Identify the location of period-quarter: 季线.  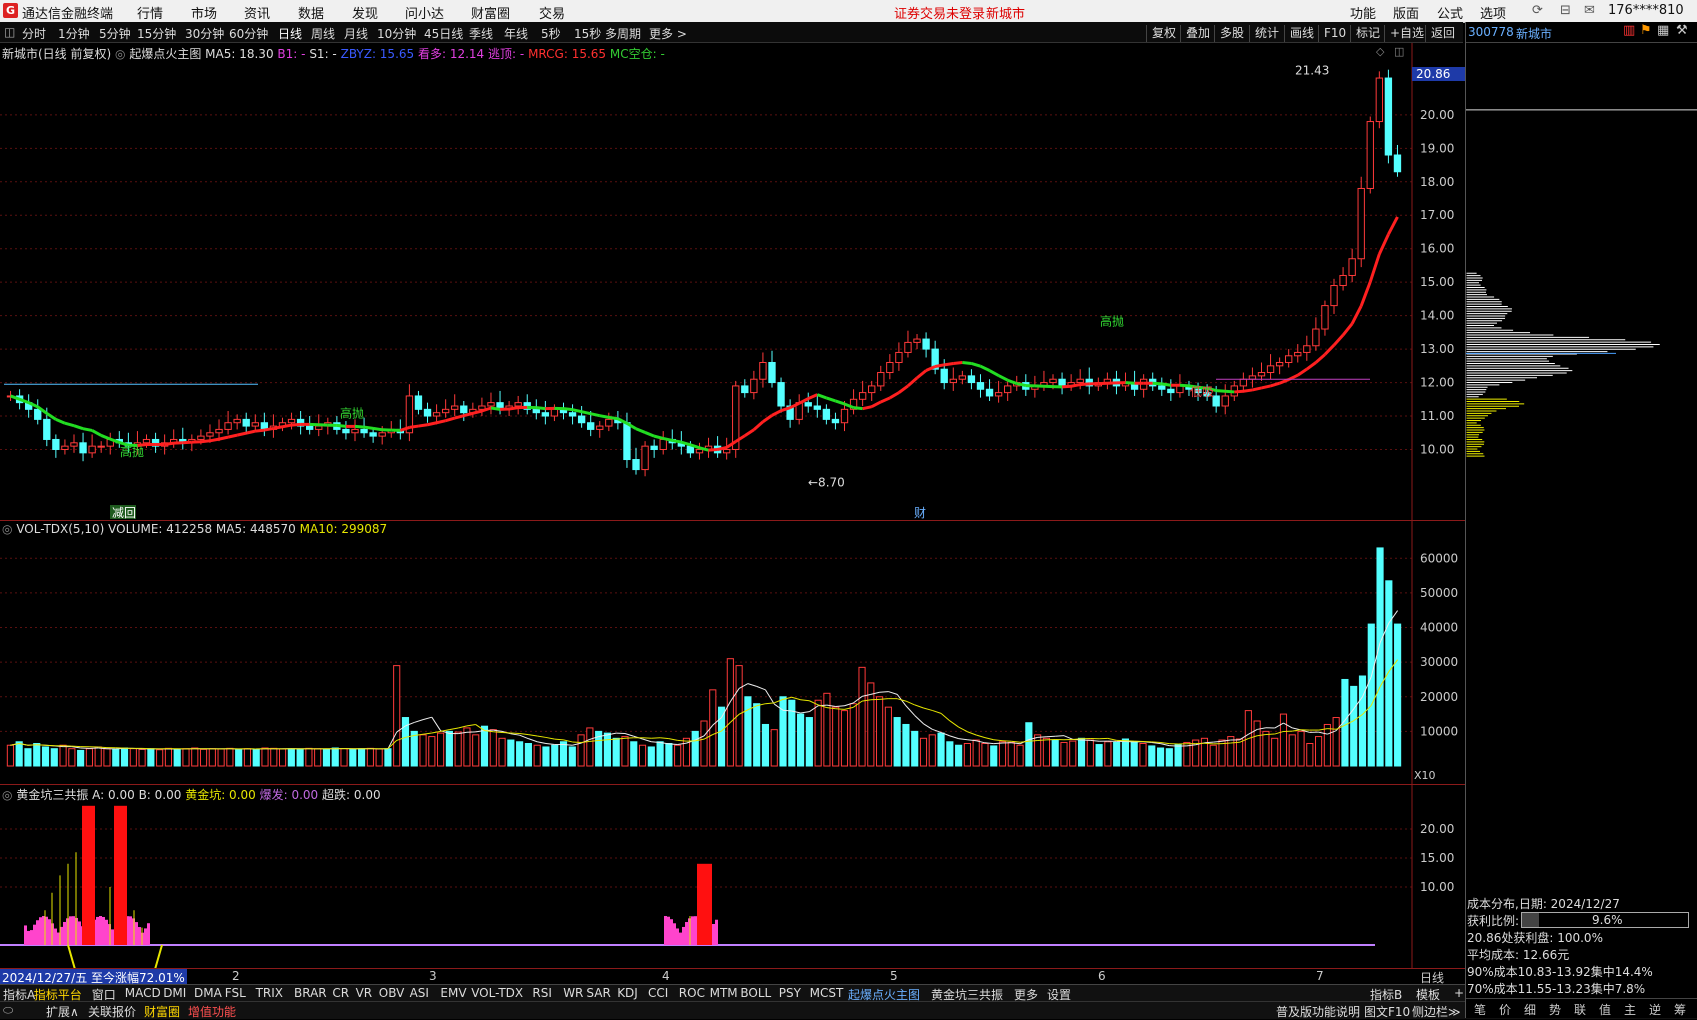
(481, 33).